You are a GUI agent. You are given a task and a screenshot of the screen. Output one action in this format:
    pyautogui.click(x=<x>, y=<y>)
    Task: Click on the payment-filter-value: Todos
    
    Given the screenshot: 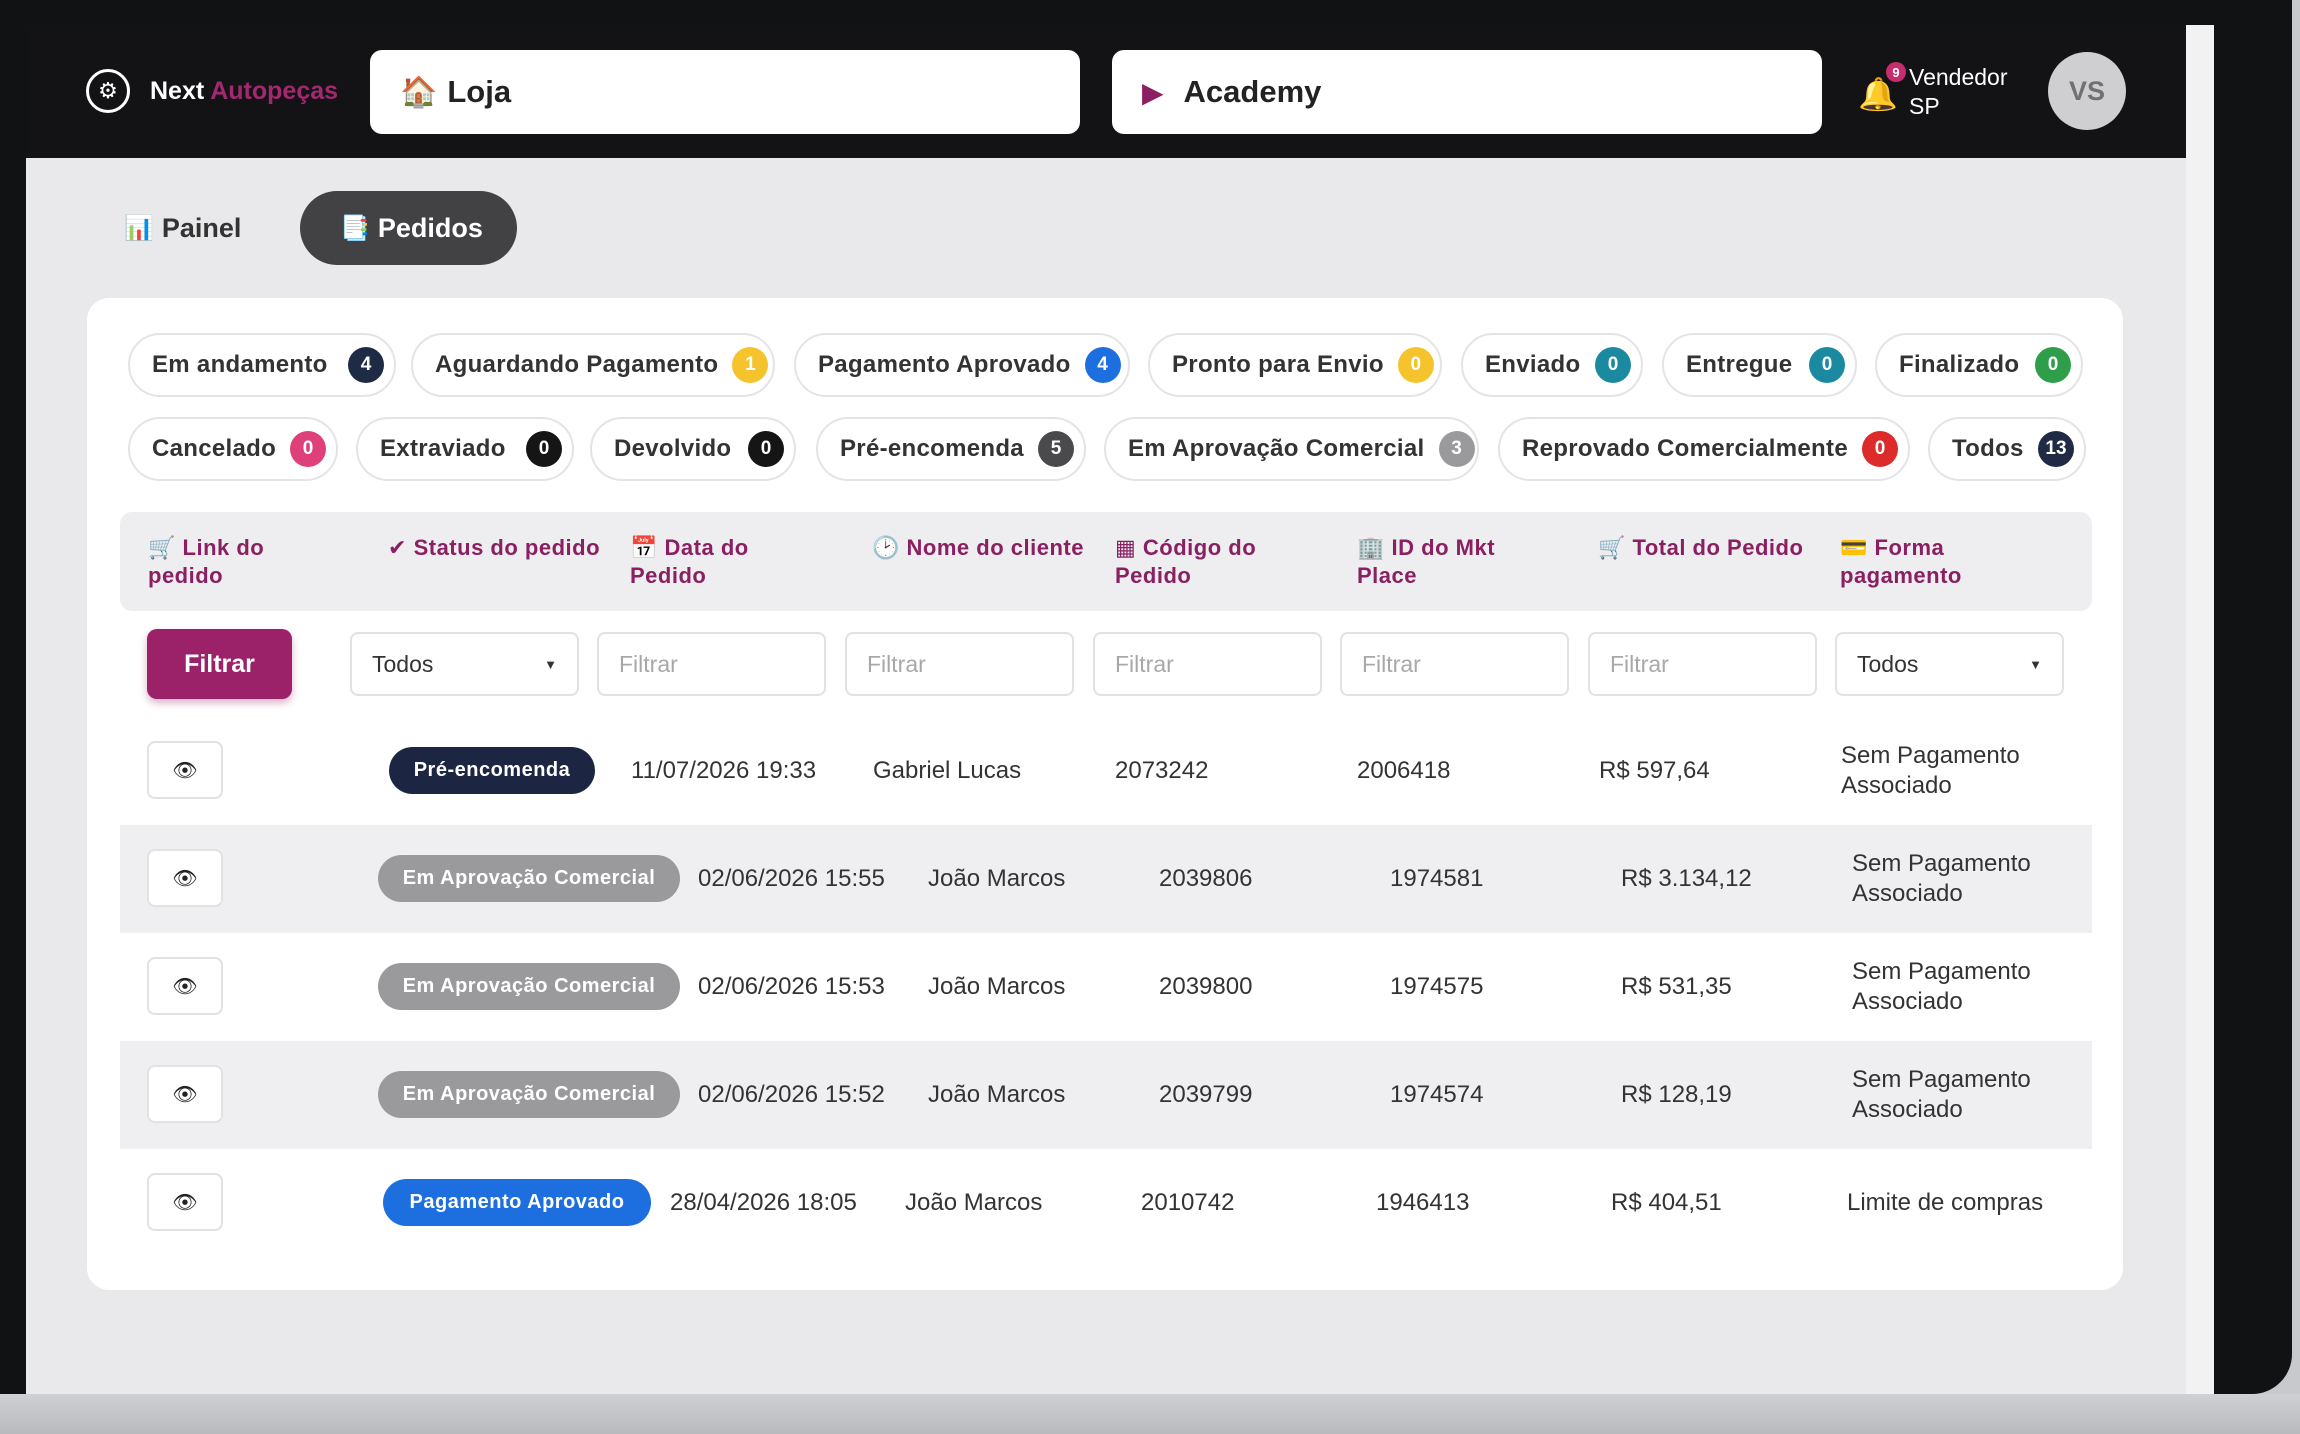 What is the action you would take?
    pyautogui.click(x=1888, y=663)
    